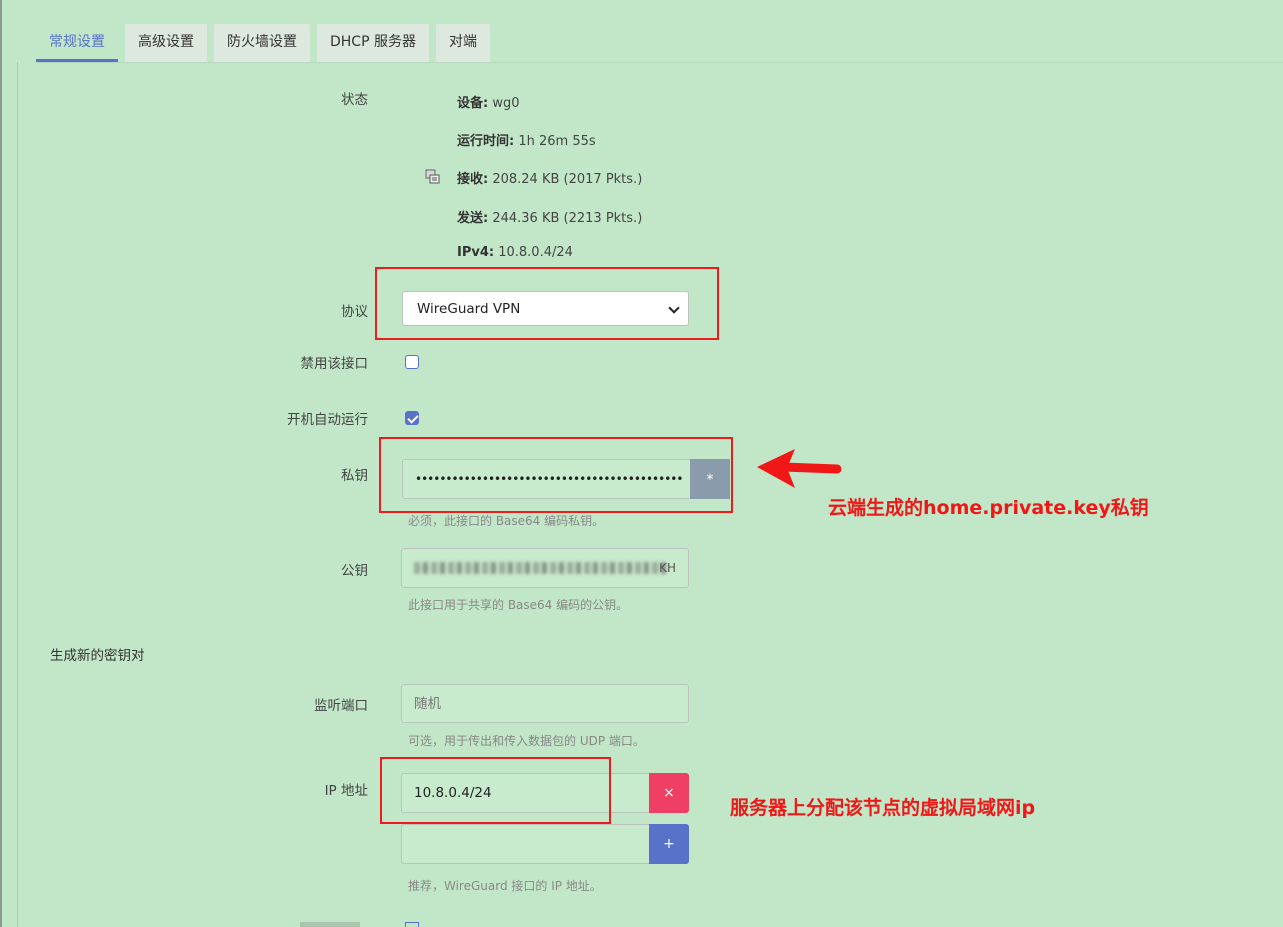  Describe the element at coordinates (412, 924) in the screenshot. I see `next-row-checkbox-partial` at that location.